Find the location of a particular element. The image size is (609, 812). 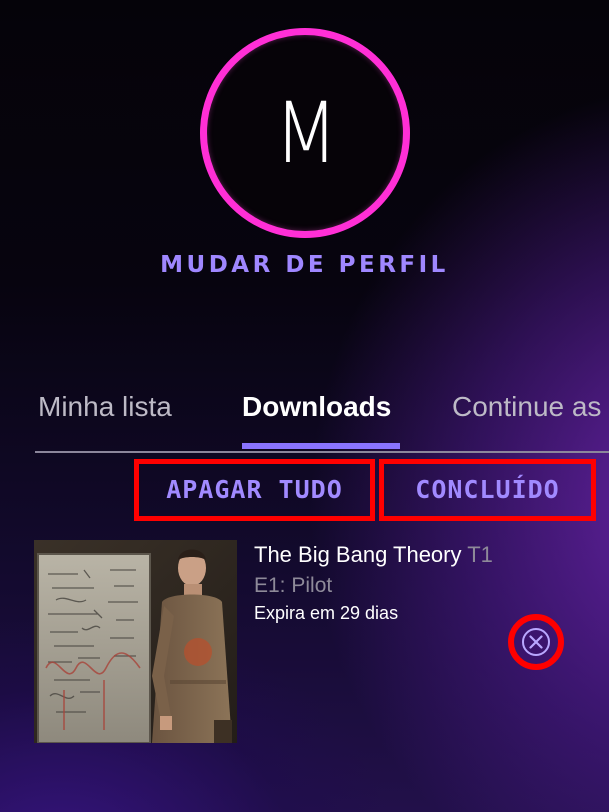

avatar-letter: M is located at coordinates (305, 133).